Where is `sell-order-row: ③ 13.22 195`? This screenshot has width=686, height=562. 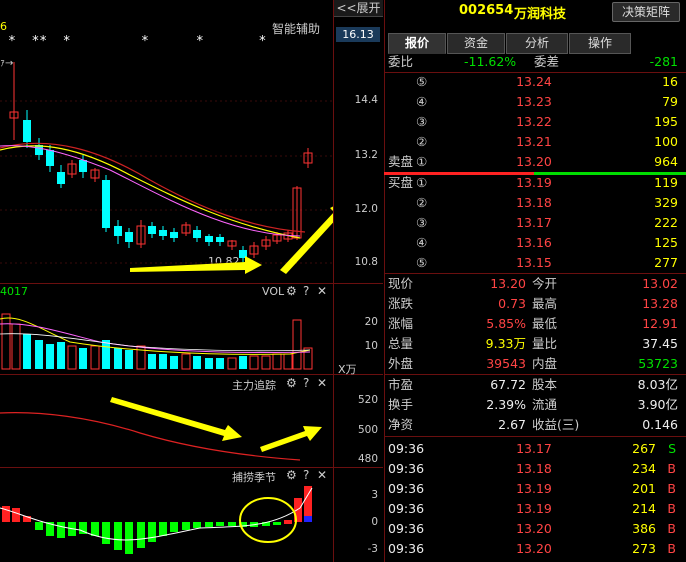 sell-order-row: ③ 13.22 195 is located at coordinates (535, 122).